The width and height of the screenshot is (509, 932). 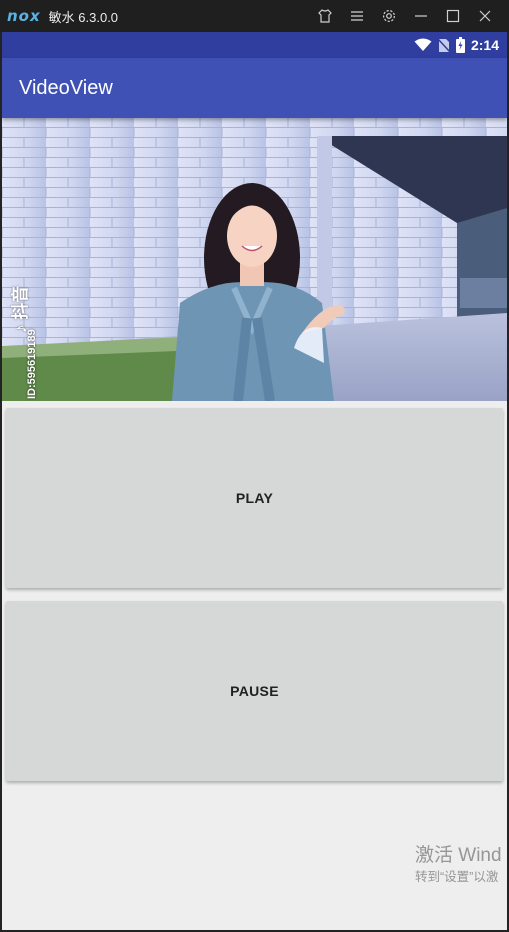 I want to click on status-time: 2:14, so click(x=484, y=45).